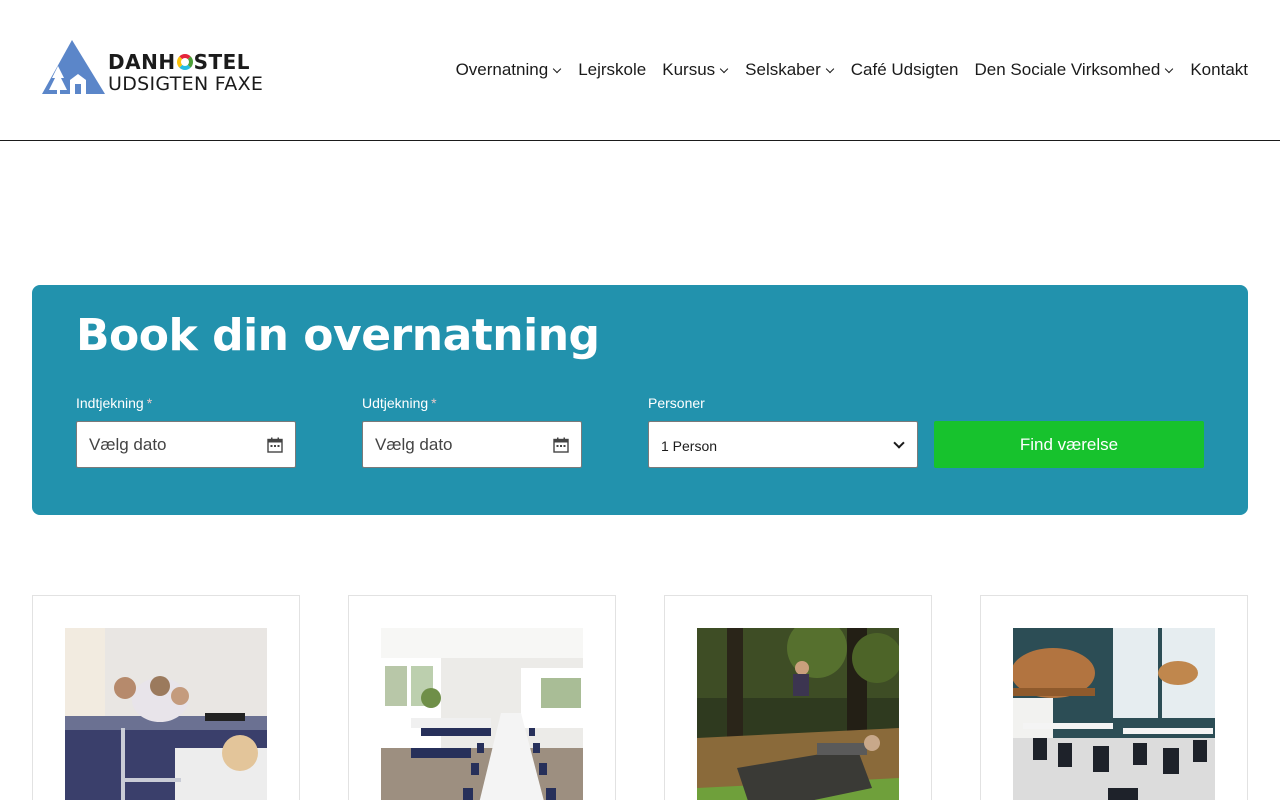 The width and height of the screenshot is (1280, 800). I want to click on tent-tree-logo-icon, so click(73, 67).